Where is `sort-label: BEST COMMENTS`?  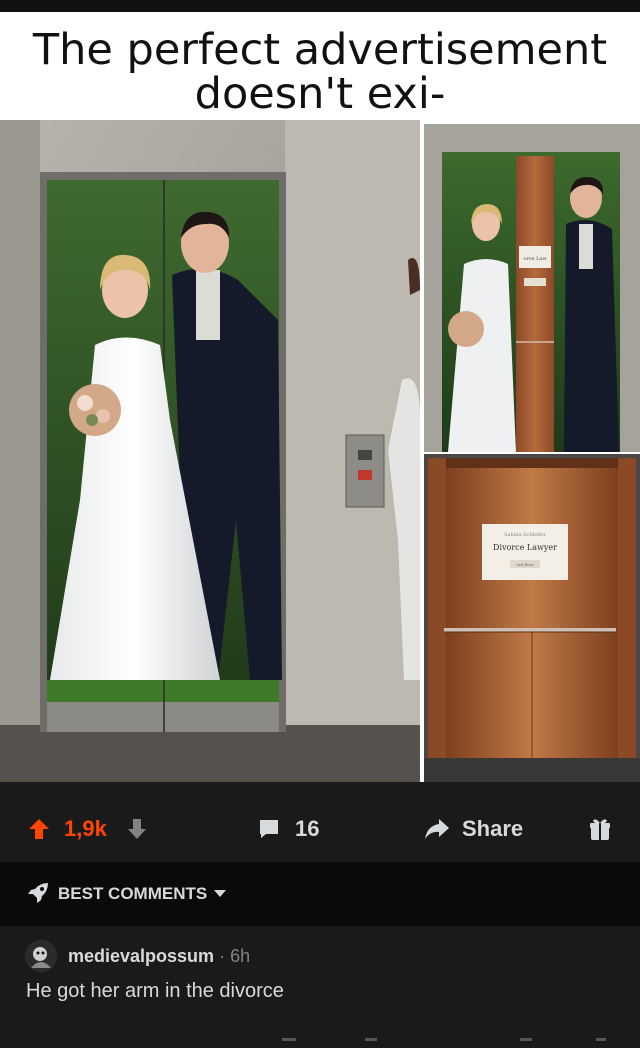
sort-label: BEST COMMENTS is located at coordinates (132, 894).